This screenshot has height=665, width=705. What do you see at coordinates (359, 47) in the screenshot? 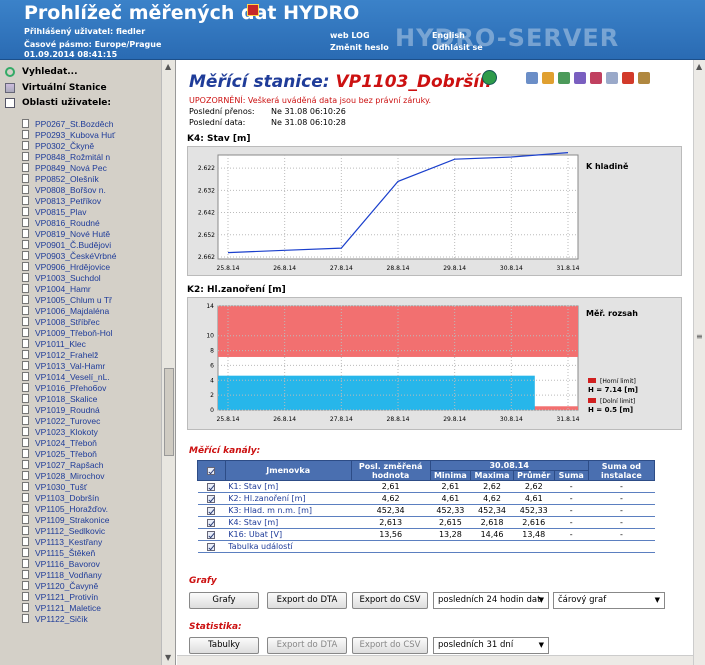
I see `change-password-link: Změnit heslo` at bounding box center [359, 47].